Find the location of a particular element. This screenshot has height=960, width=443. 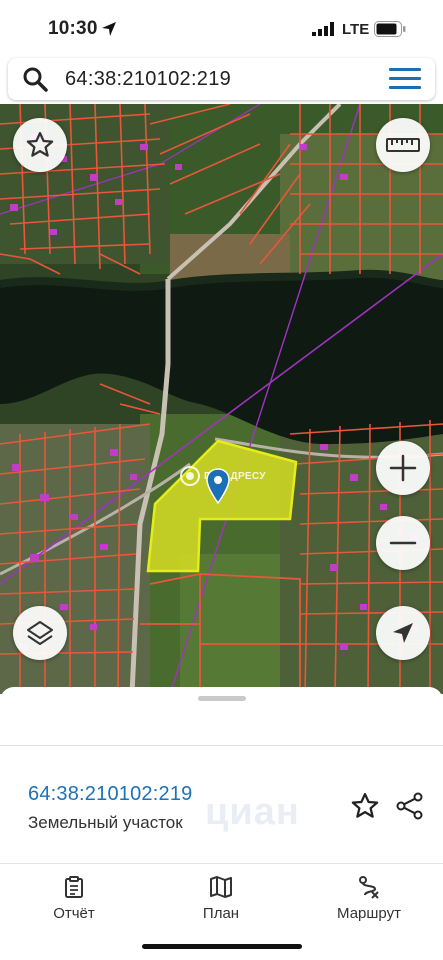

star-icon is located at coordinates (40, 144).